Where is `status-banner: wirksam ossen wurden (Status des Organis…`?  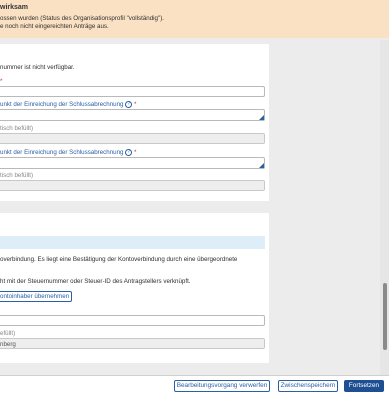
status-banner: wirksam ossen wurden (Status des Organis… is located at coordinates (194, 19).